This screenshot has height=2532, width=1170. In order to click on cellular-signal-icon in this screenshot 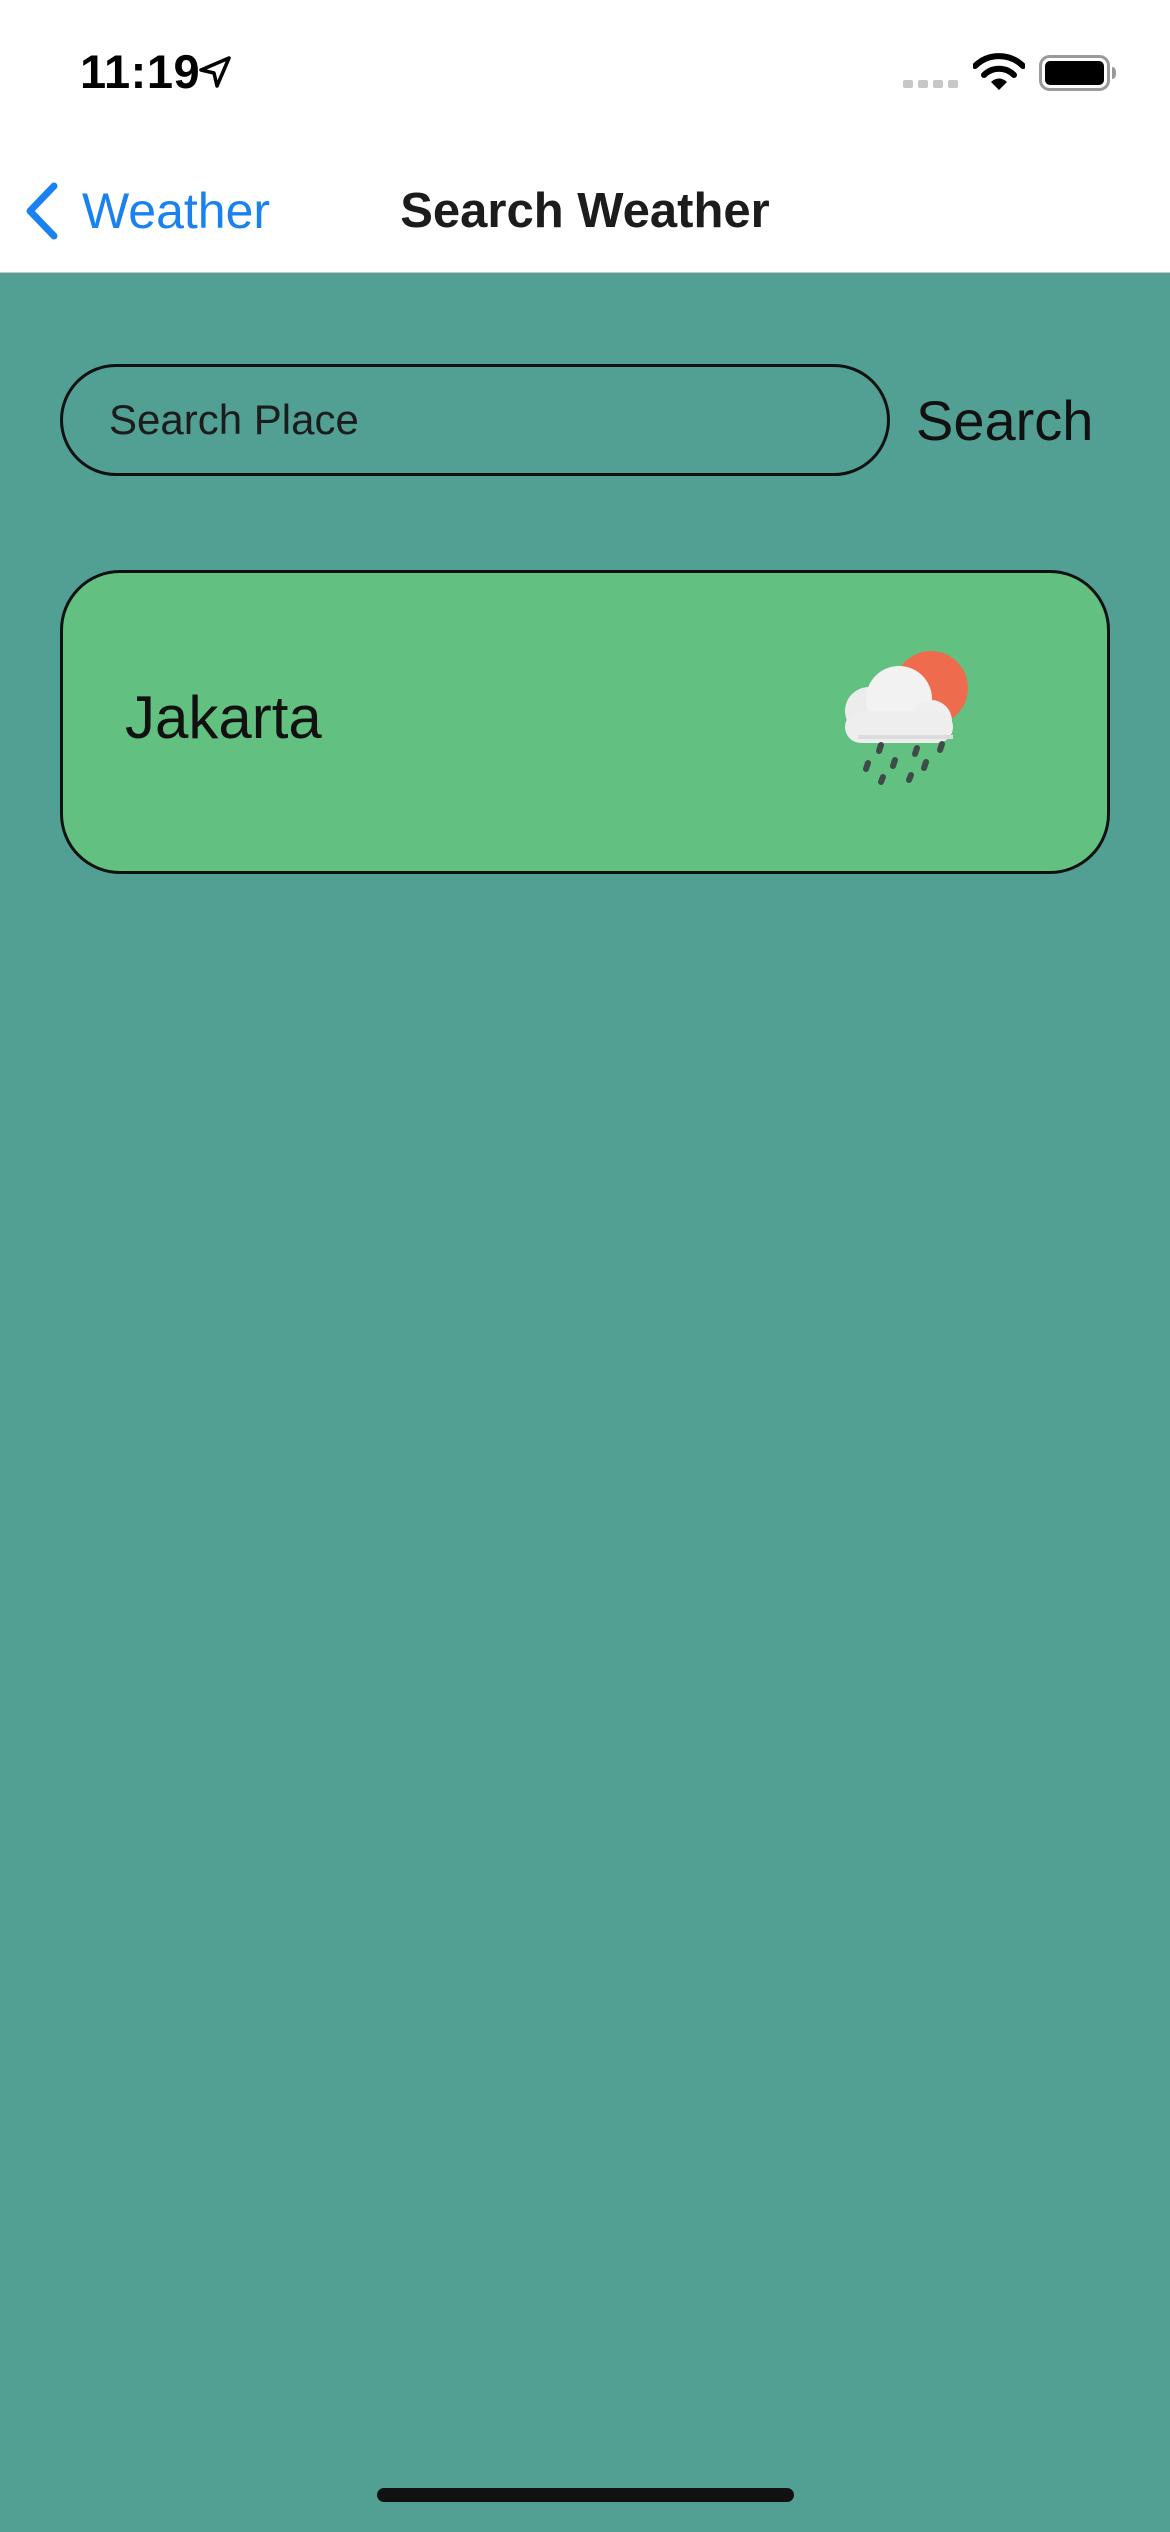, I will do `click(930, 84)`.